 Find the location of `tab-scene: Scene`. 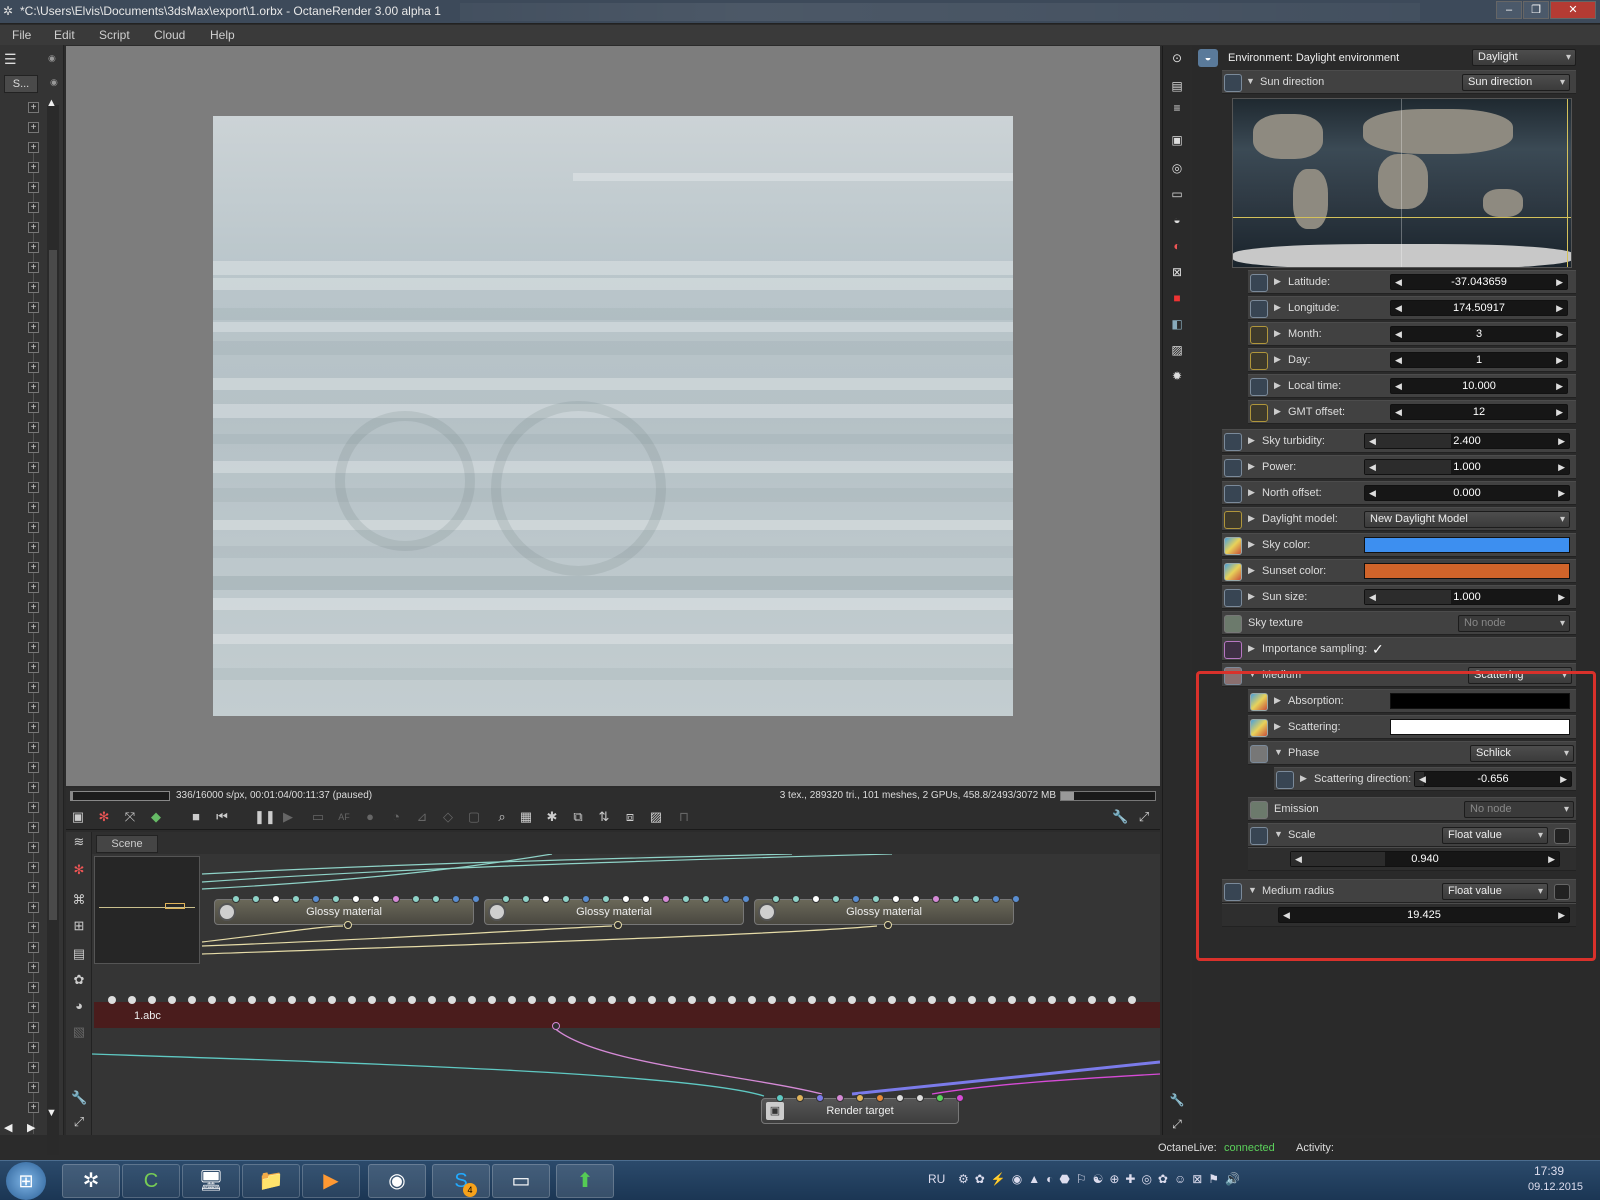

tab-scene: Scene is located at coordinates (127, 844).